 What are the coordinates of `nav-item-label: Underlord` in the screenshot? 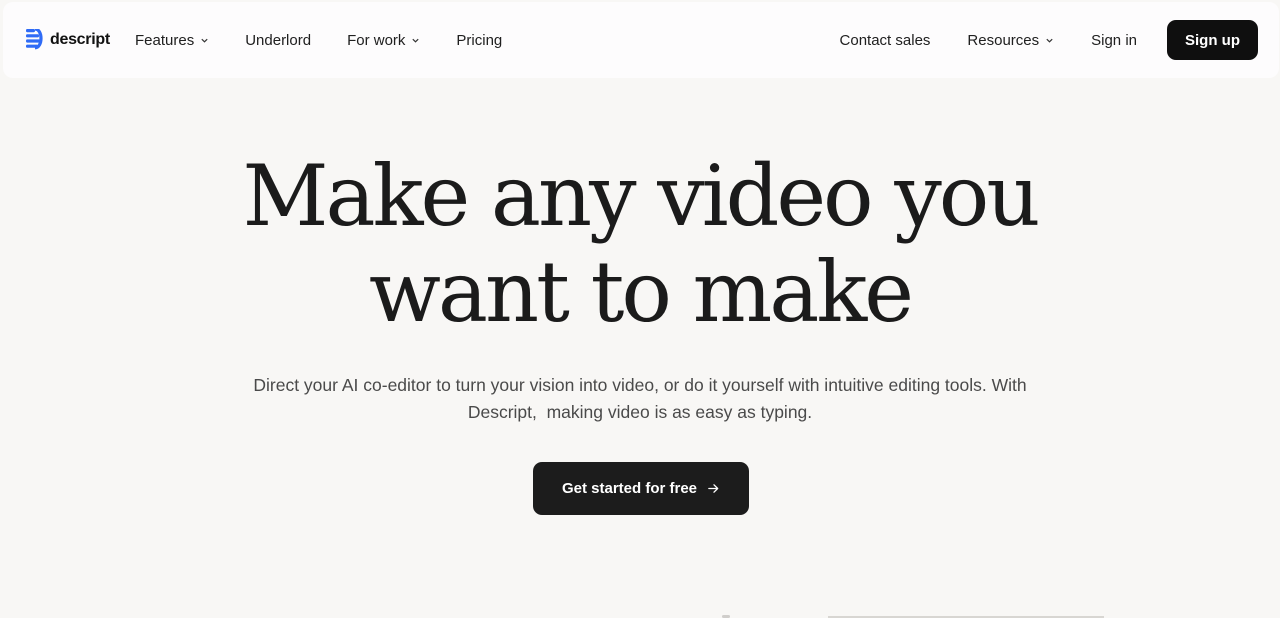 It's located at (278, 40).